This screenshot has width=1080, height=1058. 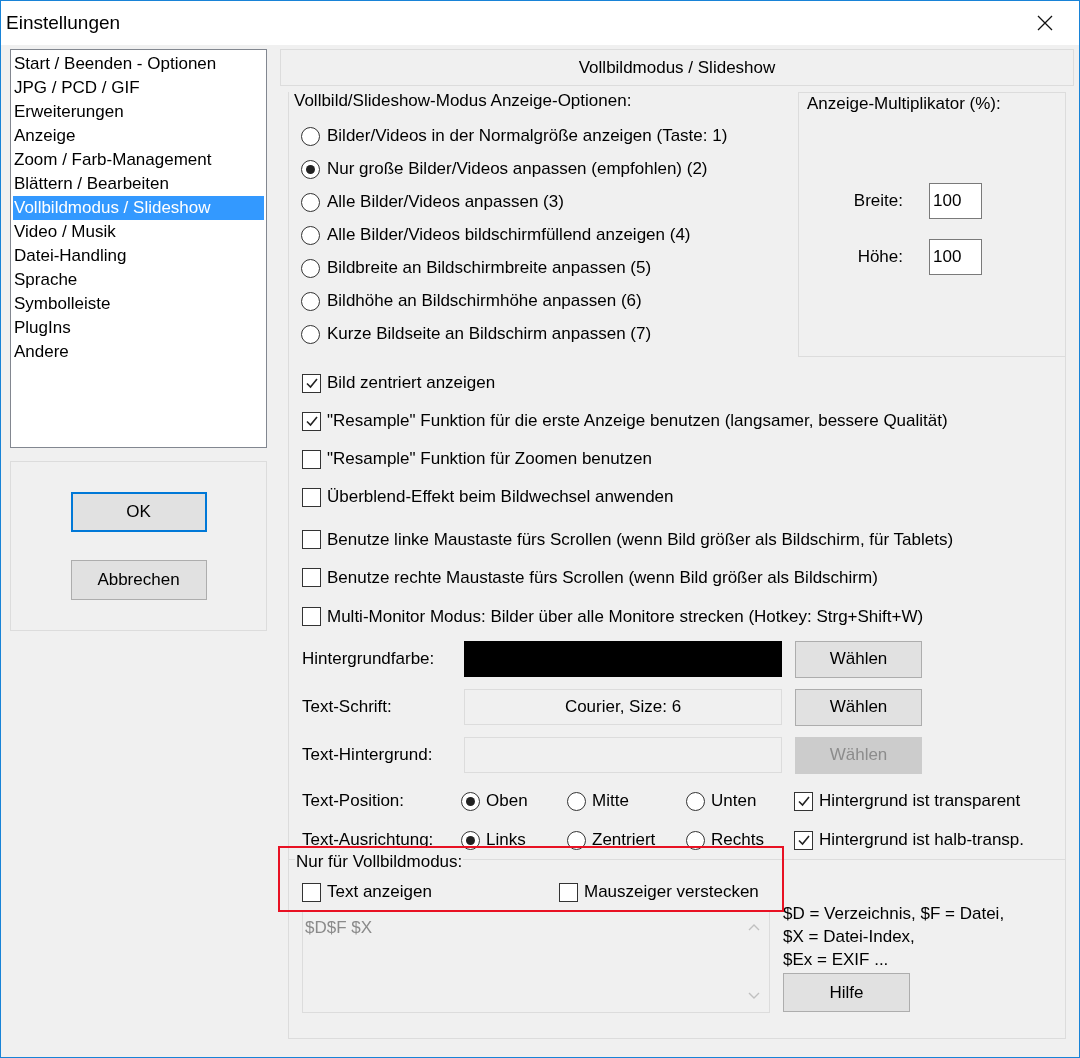 What do you see at coordinates (138, 64) in the screenshot?
I see `category-item: Start / Beenden - Optionen` at bounding box center [138, 64].